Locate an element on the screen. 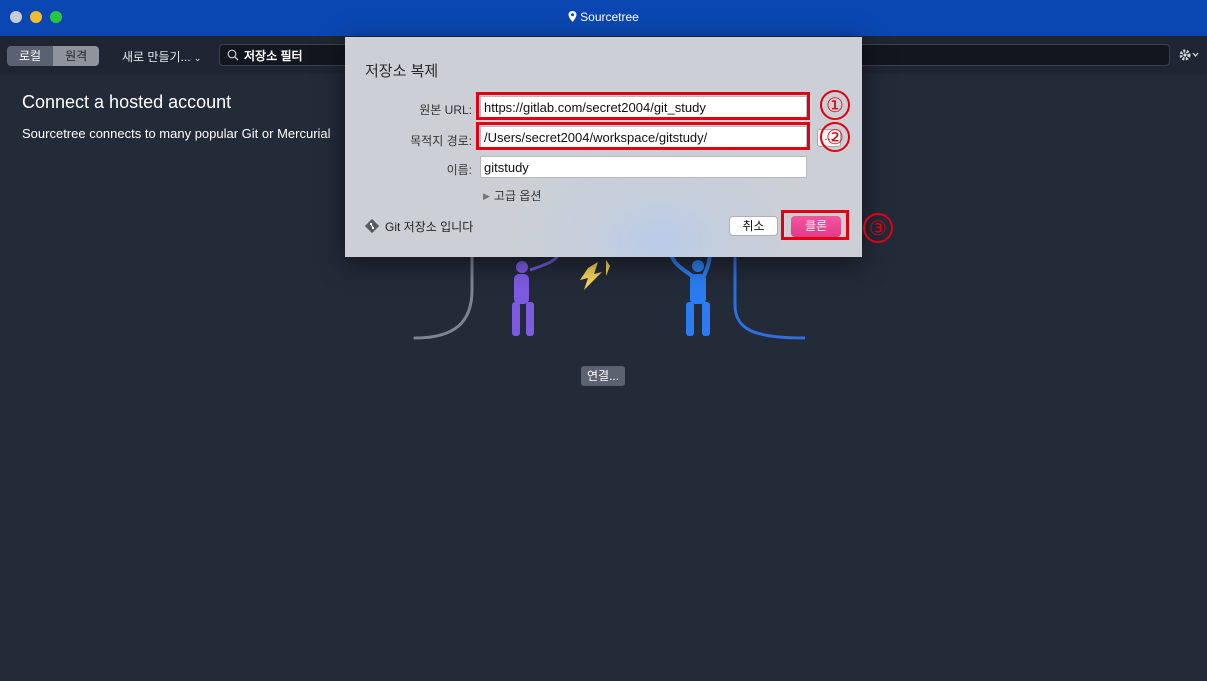 This screenshot has width=1207, height=681. window-title: Sourcetree is located at coordinates (609, 17).